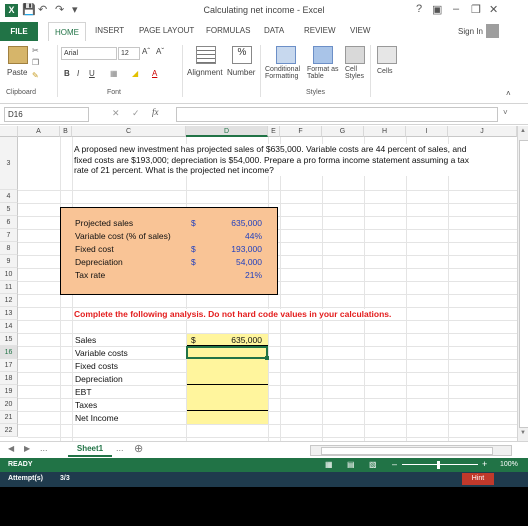 This screenshot has height=526, width=528. What do you see at coordinates (337, 114) in the screenshot?
I see `formula-input` at bounding box center [337, 114].